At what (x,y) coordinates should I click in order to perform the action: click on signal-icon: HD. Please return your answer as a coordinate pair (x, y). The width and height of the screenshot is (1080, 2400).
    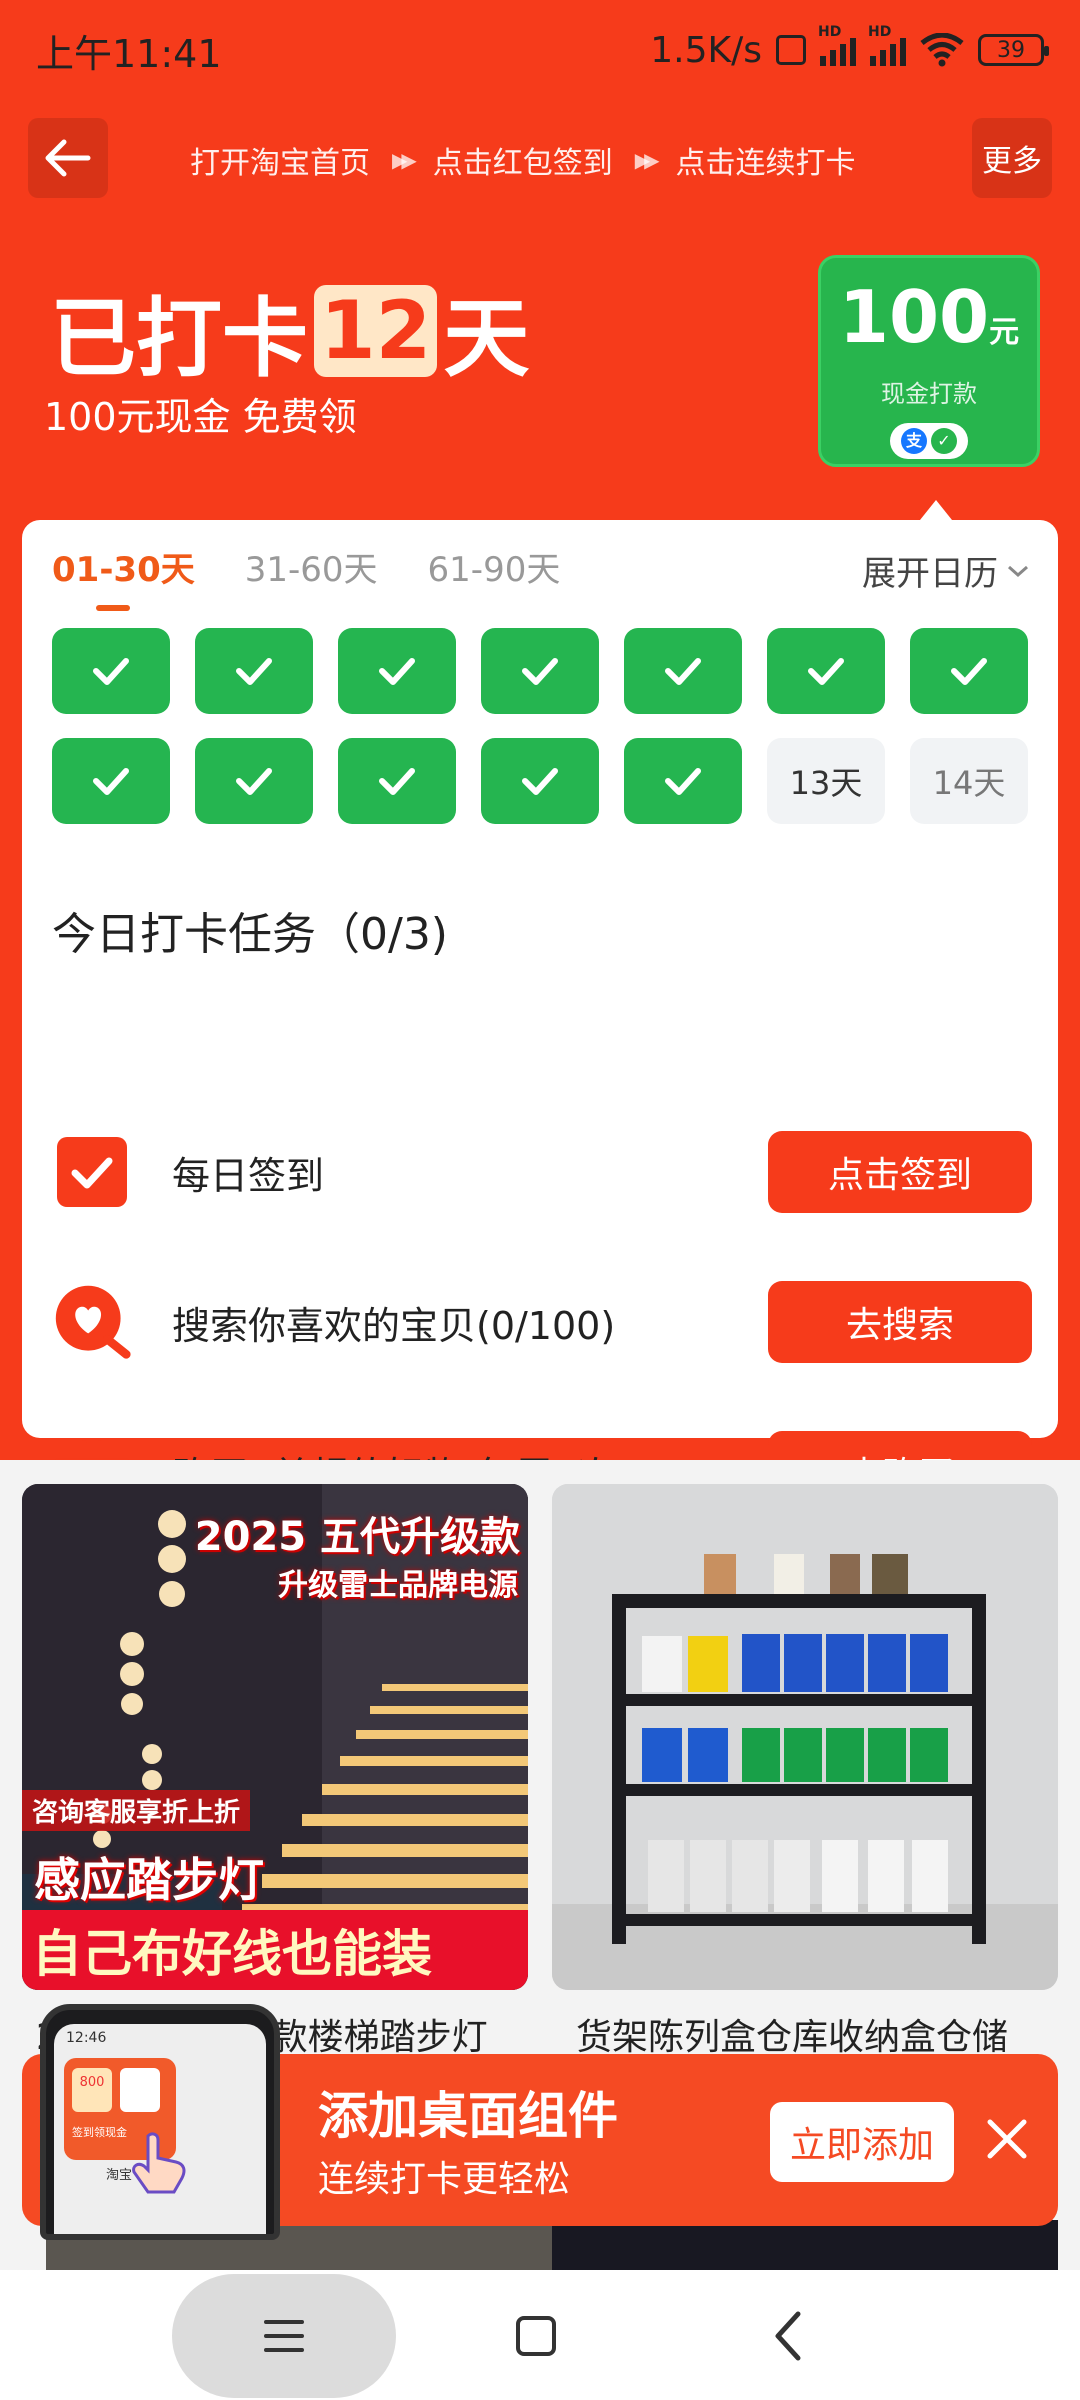
    Looking at the image, I should click on (837, 45).